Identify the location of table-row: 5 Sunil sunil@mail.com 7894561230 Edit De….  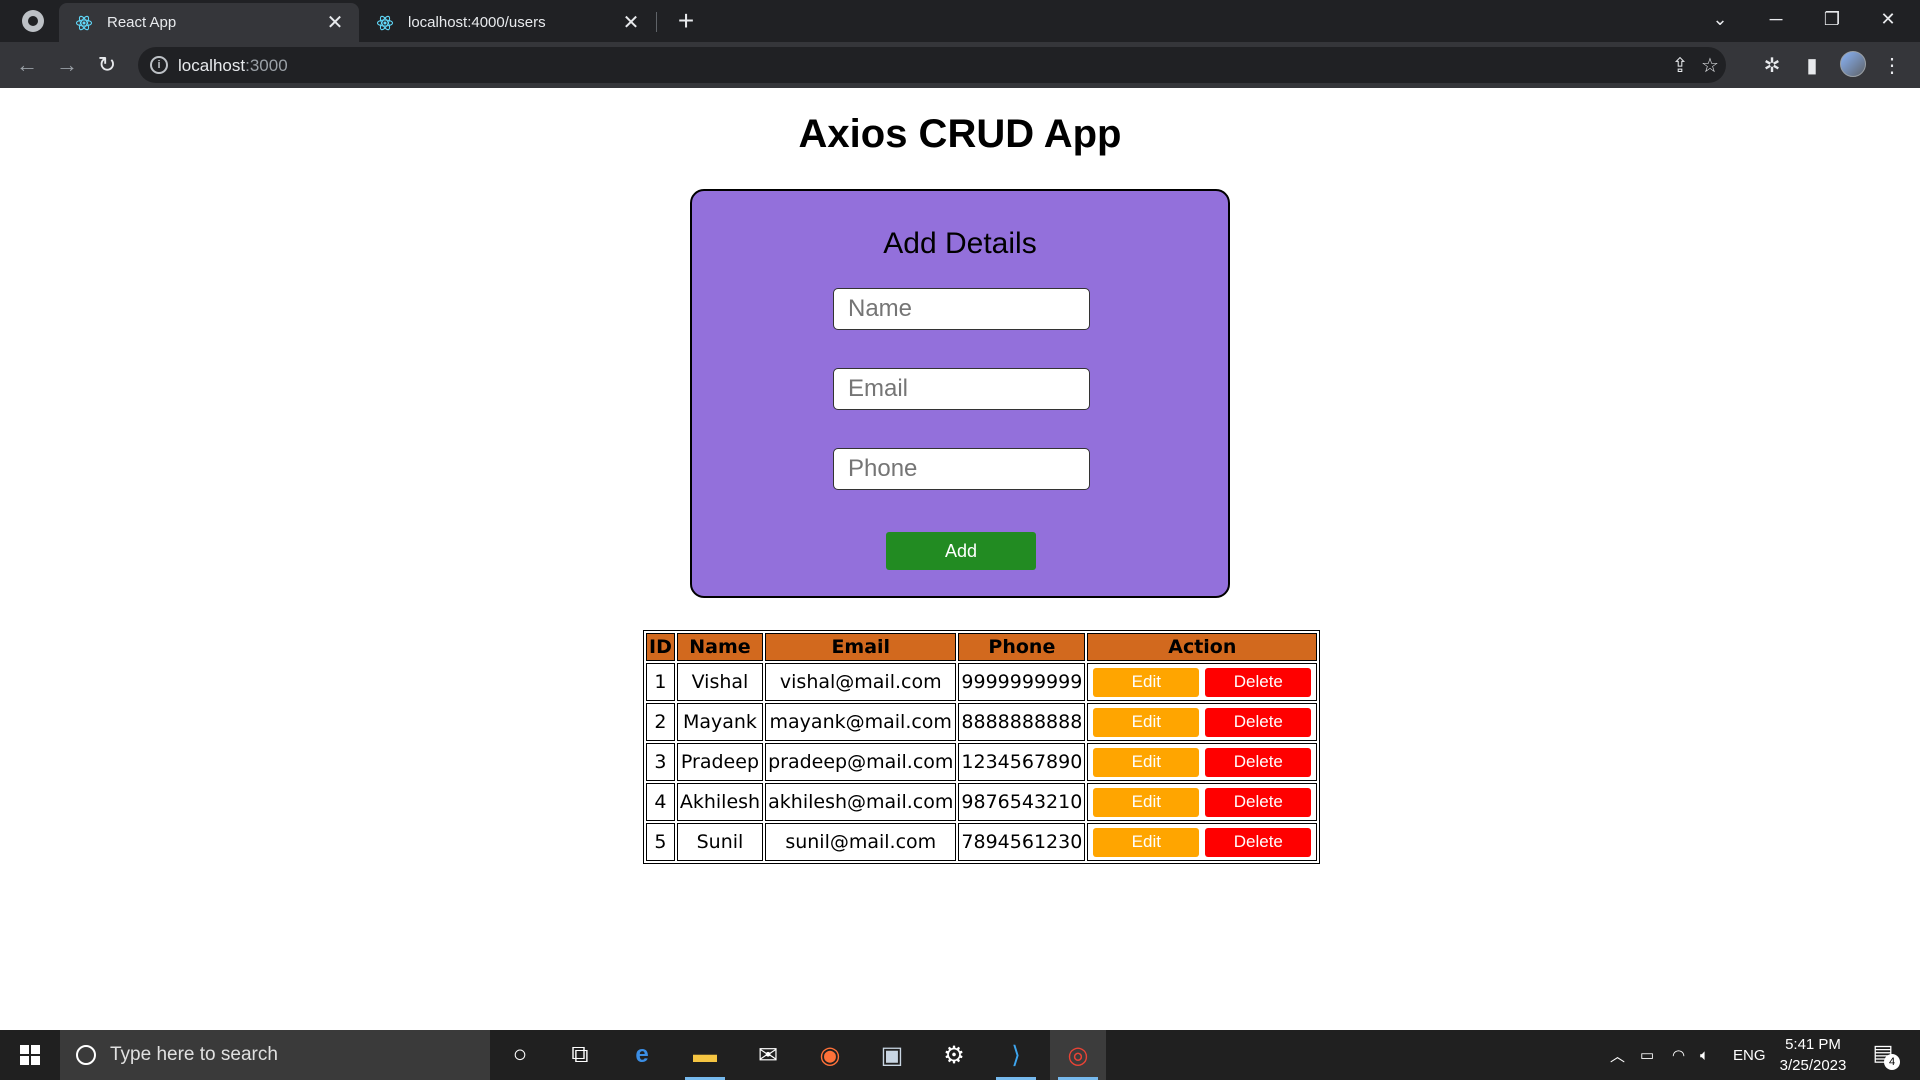
(982, 842).